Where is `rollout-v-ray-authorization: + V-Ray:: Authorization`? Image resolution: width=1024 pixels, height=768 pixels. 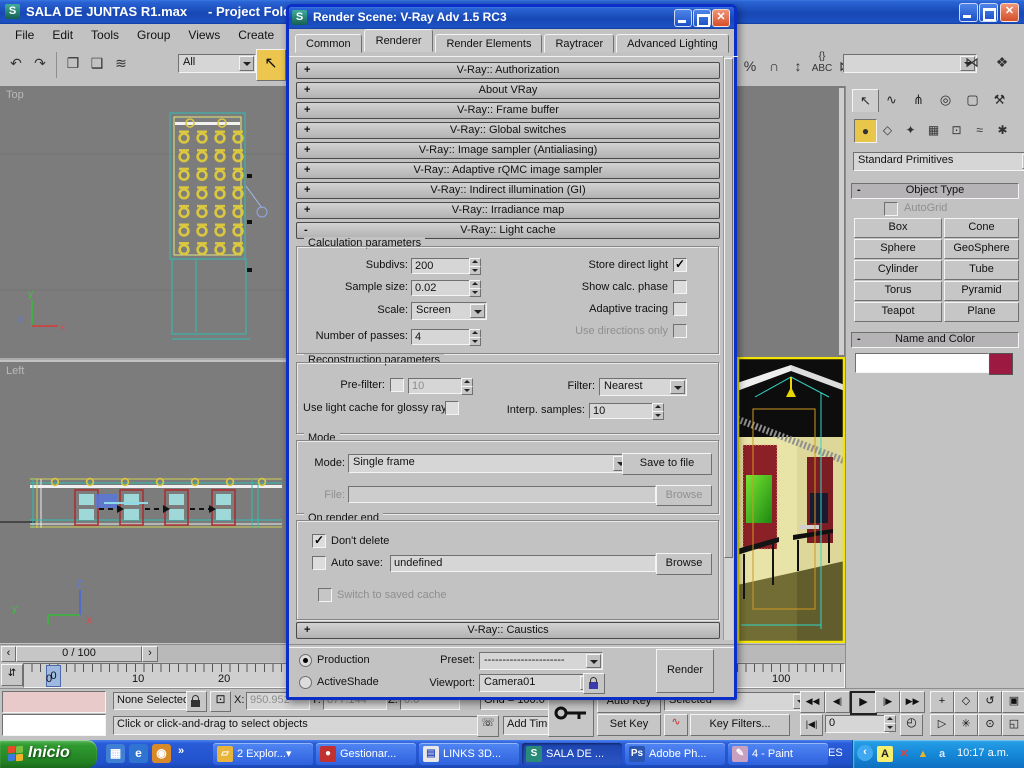 rollout-v-ray-authorization: + V-Ray:: Authorization is located at coordinates (508, 70).